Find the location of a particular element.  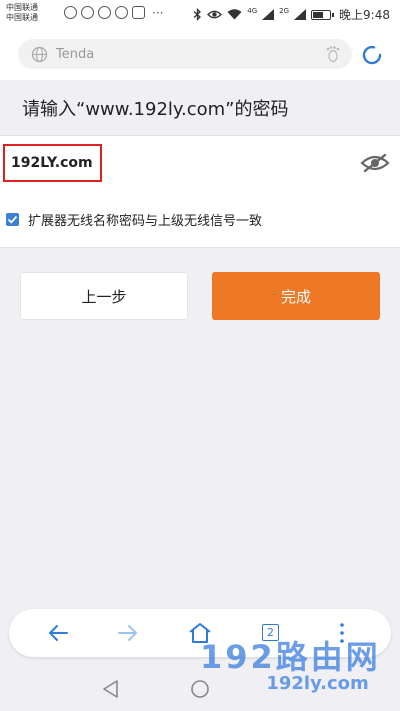

system-navigation-bar is located at coordinates (200, 688).